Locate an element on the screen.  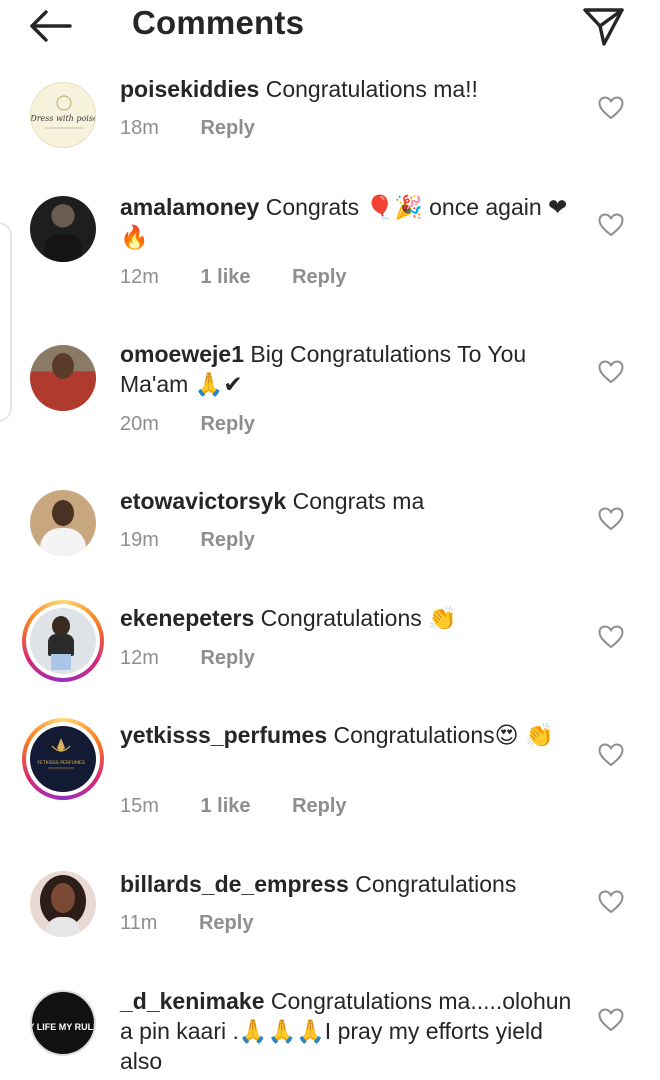
comment-username: poisekiddies is located at coordinates (189, 89).